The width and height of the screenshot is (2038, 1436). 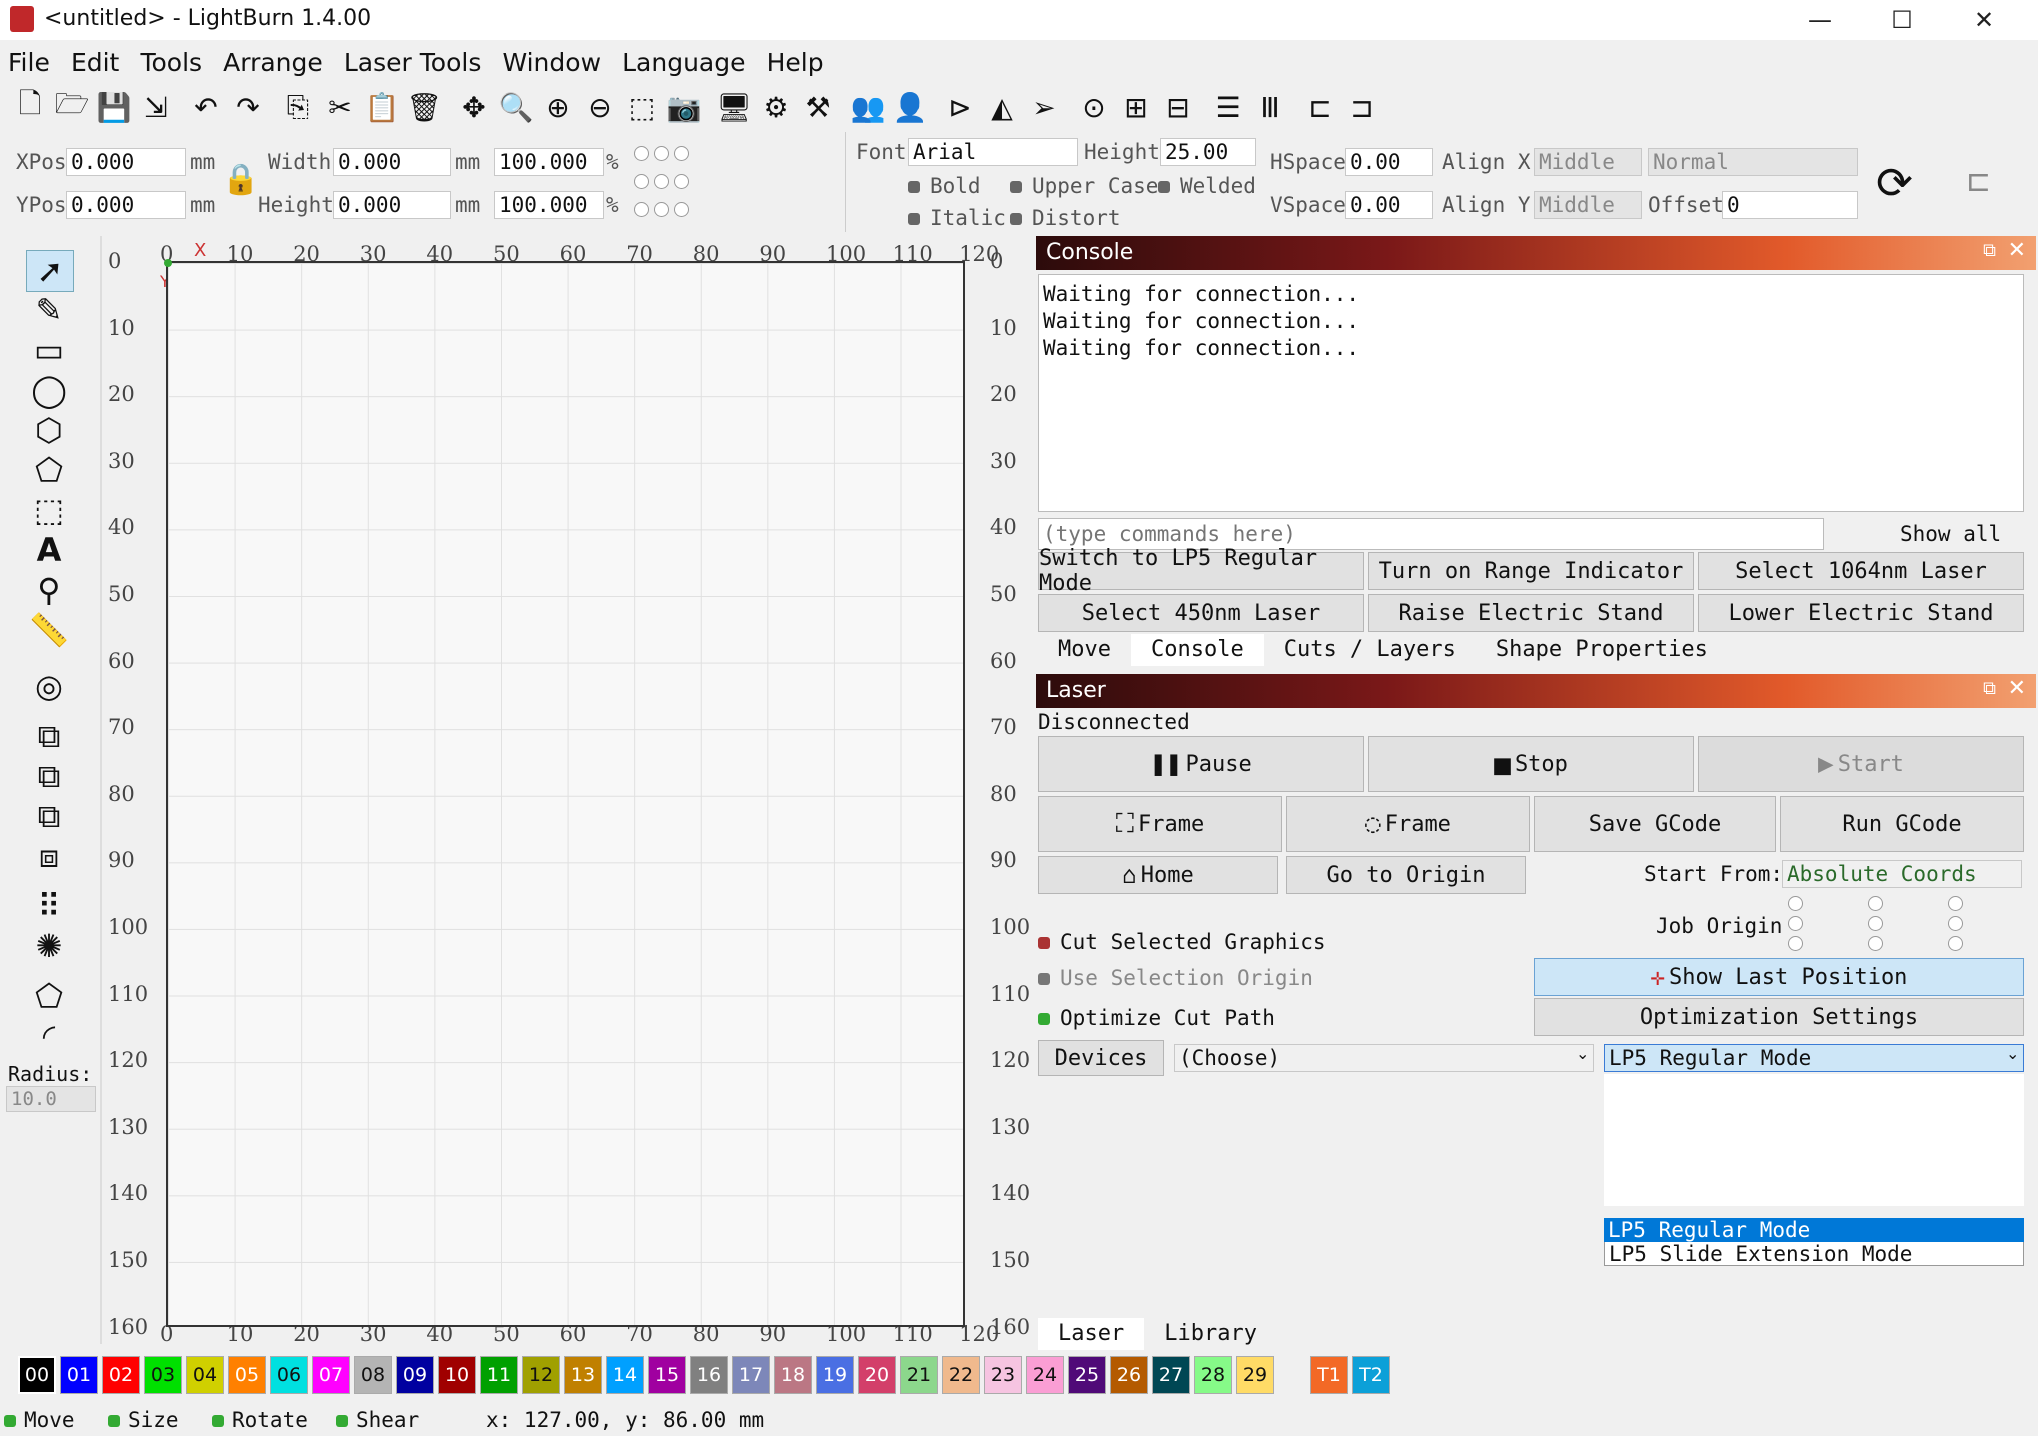 I want to click on monitor-icon: 🖥, so click(x=734, y=107).